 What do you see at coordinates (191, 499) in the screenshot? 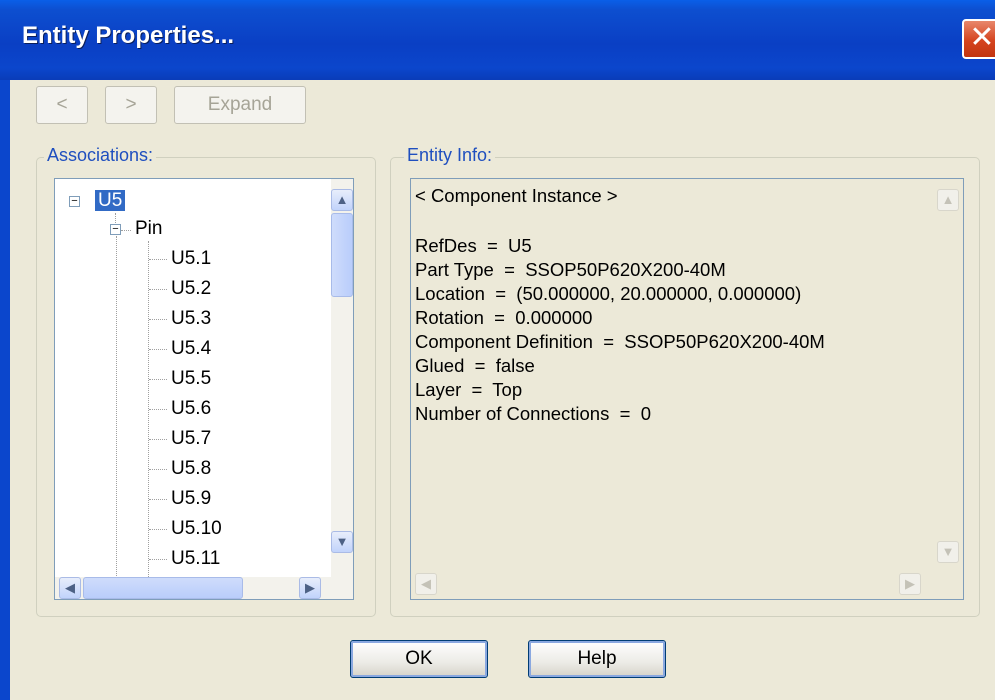
I see `tree-item-pin-9: U5.9` at bounding box center [191, 499].